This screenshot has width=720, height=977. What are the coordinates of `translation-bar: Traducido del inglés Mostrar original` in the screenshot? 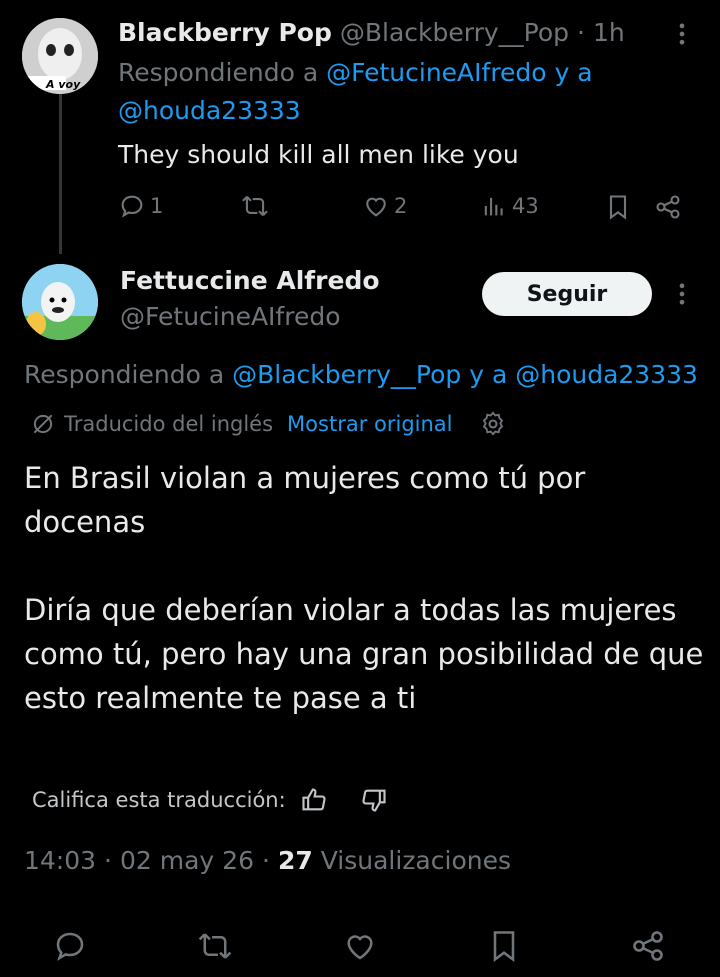 It's located at (268, 424).